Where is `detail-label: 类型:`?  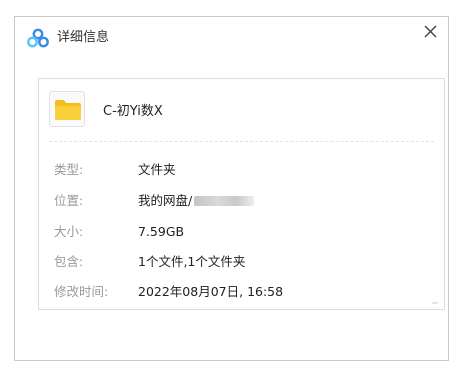 detail-label: 类型: is located at coordinates (69, 169).